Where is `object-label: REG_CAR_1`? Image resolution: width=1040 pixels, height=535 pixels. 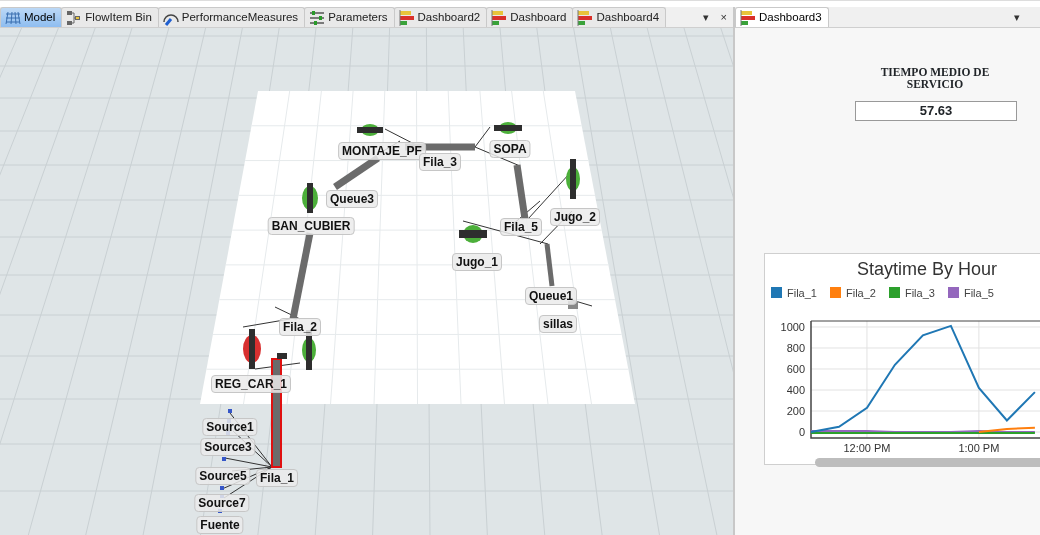 object-label: REG_CAR_1 is located at coordinates (251, 384).